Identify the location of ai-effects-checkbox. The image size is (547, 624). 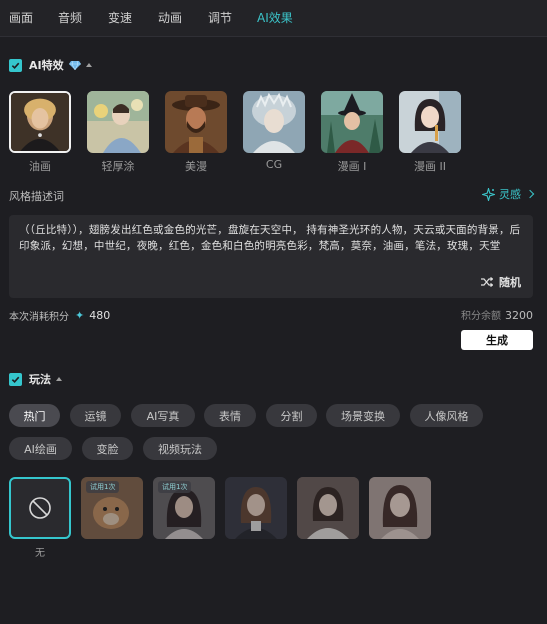
(15, 65).